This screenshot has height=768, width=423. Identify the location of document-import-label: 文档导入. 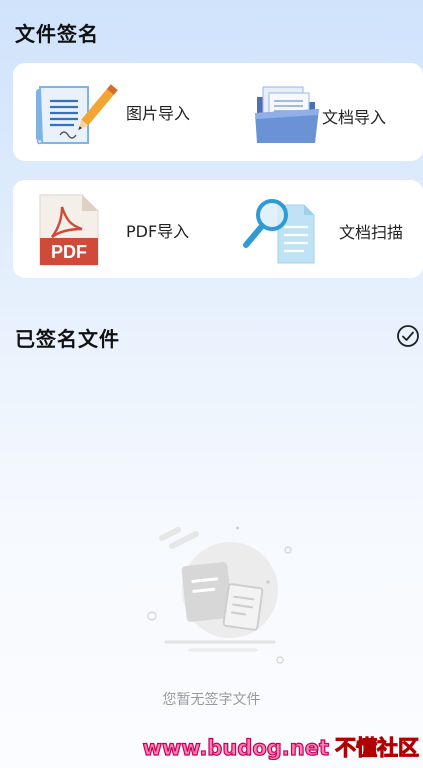
(354, 117).